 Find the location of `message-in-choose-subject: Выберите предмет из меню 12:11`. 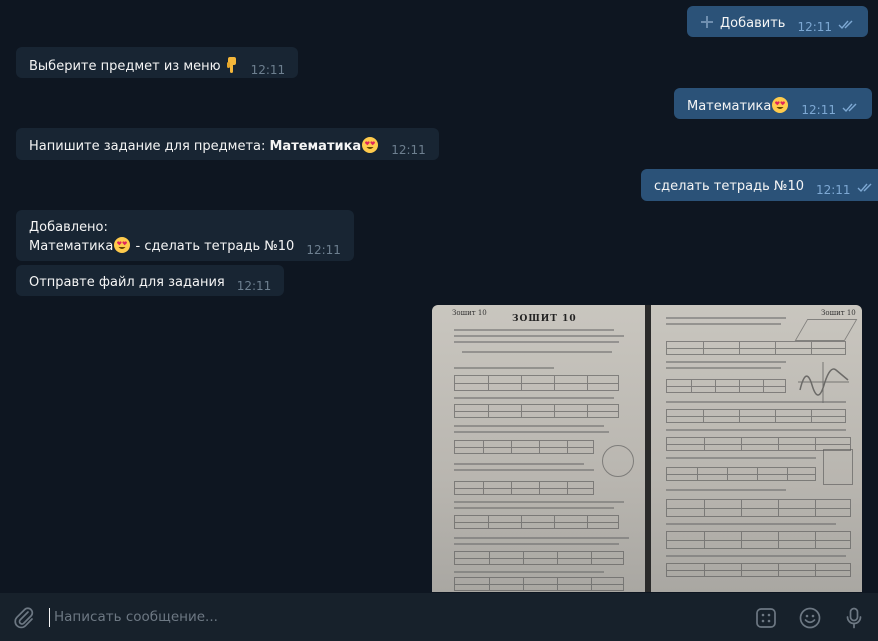

message-in-choose-subject: Выберите предмет из меню 12:11 is located at coordinates (157, 62).